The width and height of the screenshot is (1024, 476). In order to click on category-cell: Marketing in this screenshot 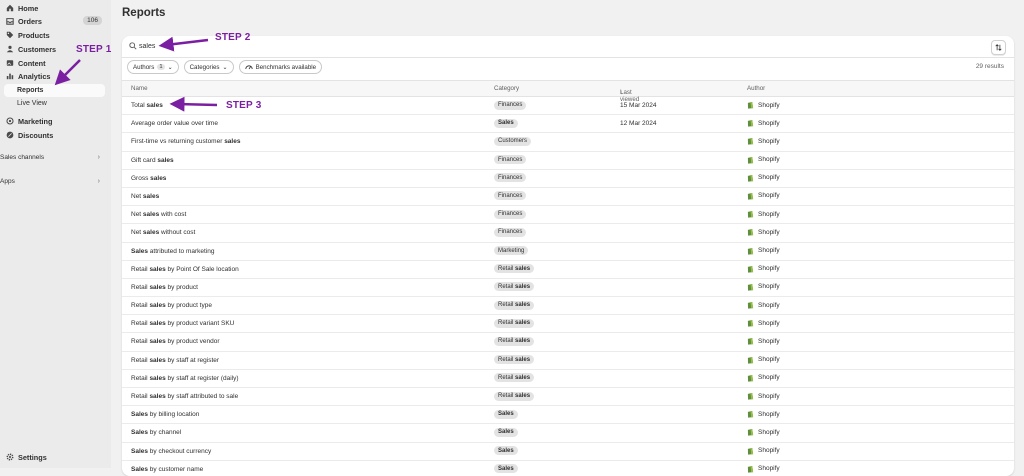, I will do `click(511, 250)`.